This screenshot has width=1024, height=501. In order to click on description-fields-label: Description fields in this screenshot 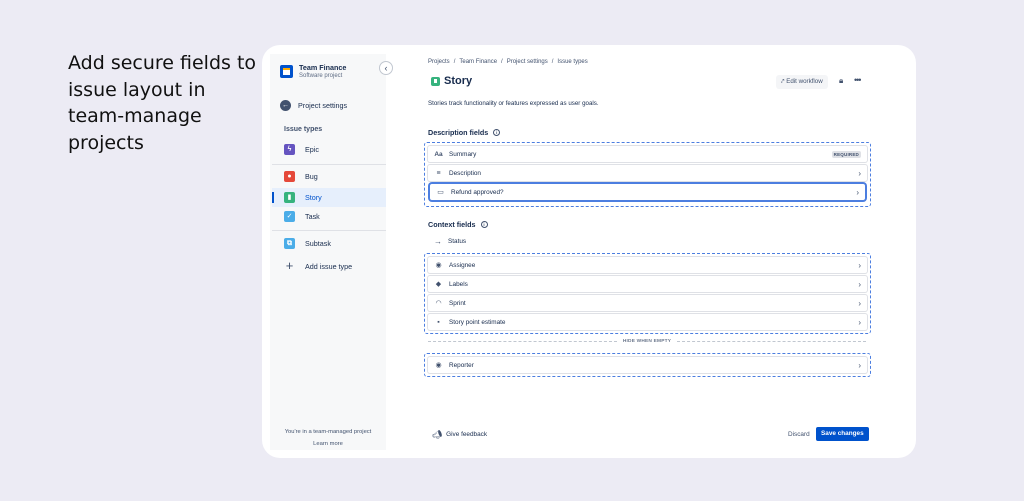, I will do `click(458, 132)`.